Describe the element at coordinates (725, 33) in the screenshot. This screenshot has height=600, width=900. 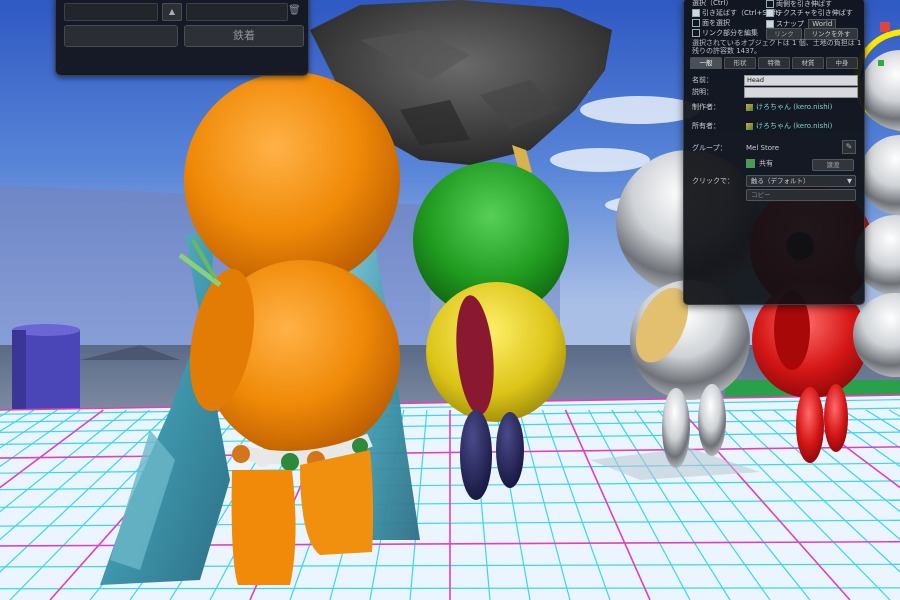
I see `edit-linked-option: リンク部分を編集` at that location.